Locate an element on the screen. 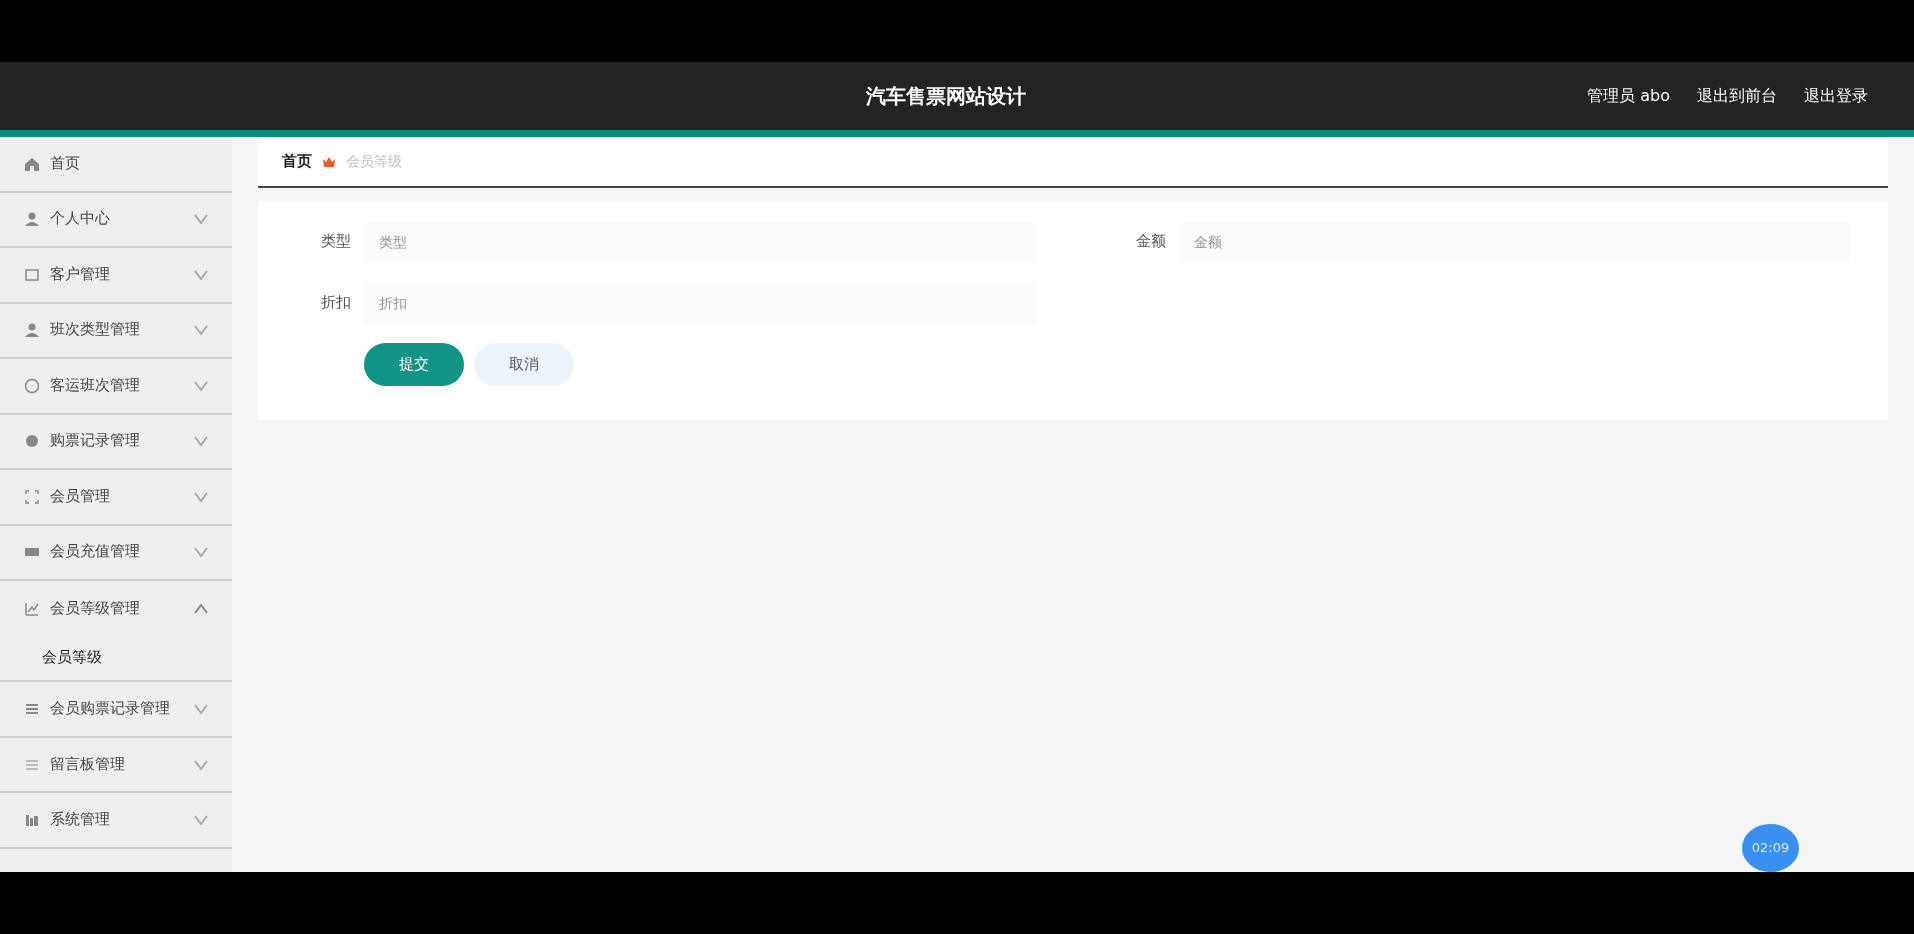  compass-icon is located at coordinates (32, 385).